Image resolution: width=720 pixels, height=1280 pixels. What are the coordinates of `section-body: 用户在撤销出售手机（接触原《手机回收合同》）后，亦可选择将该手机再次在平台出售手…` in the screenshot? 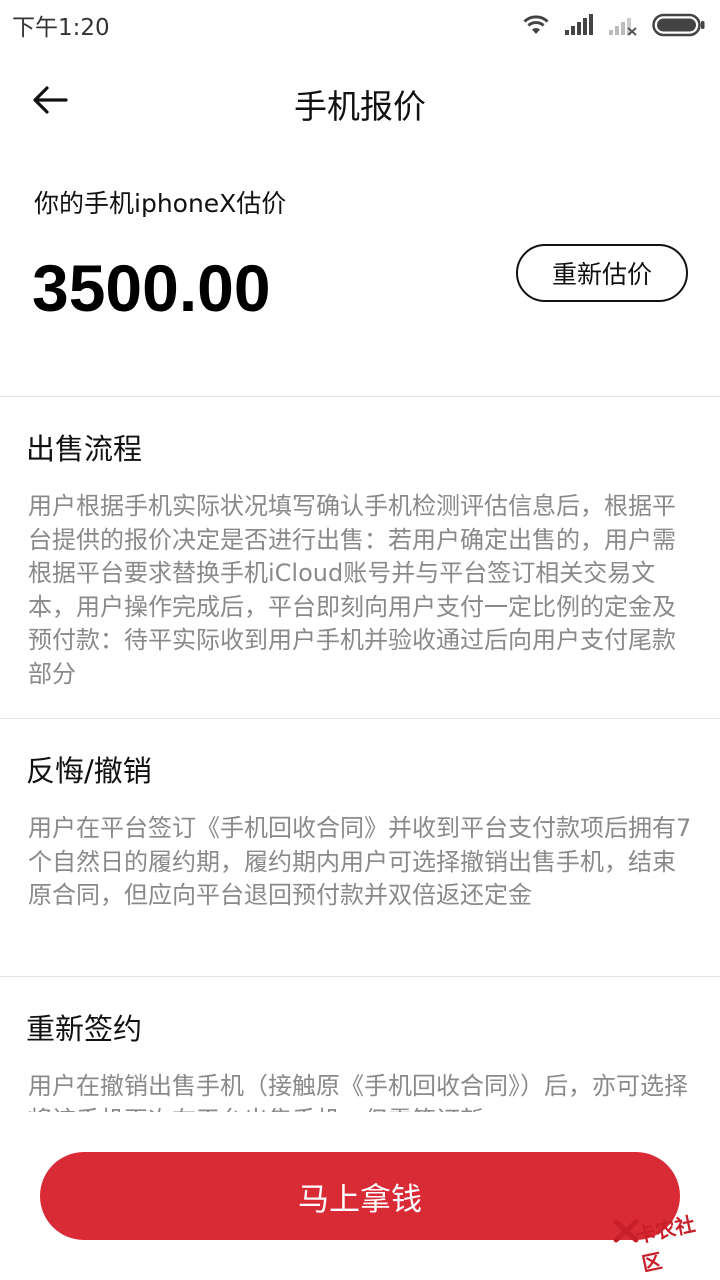 It's located at (358, 1092).